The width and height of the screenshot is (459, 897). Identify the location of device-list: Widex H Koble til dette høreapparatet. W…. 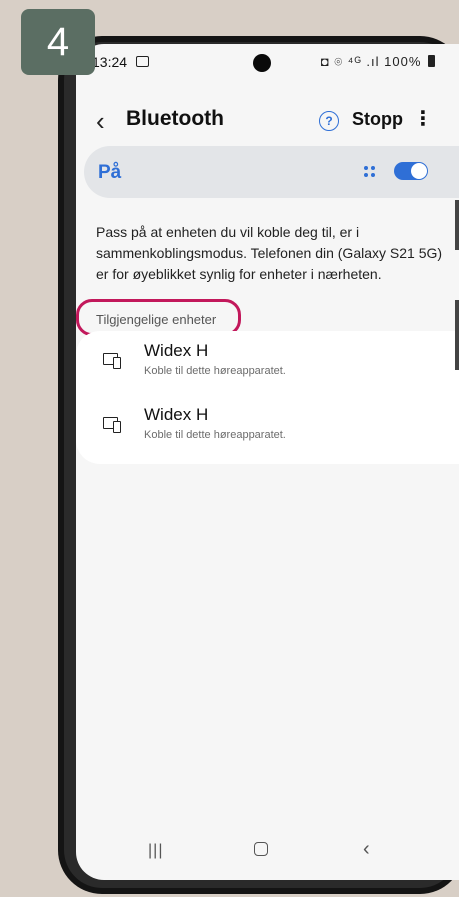
(267, 397).